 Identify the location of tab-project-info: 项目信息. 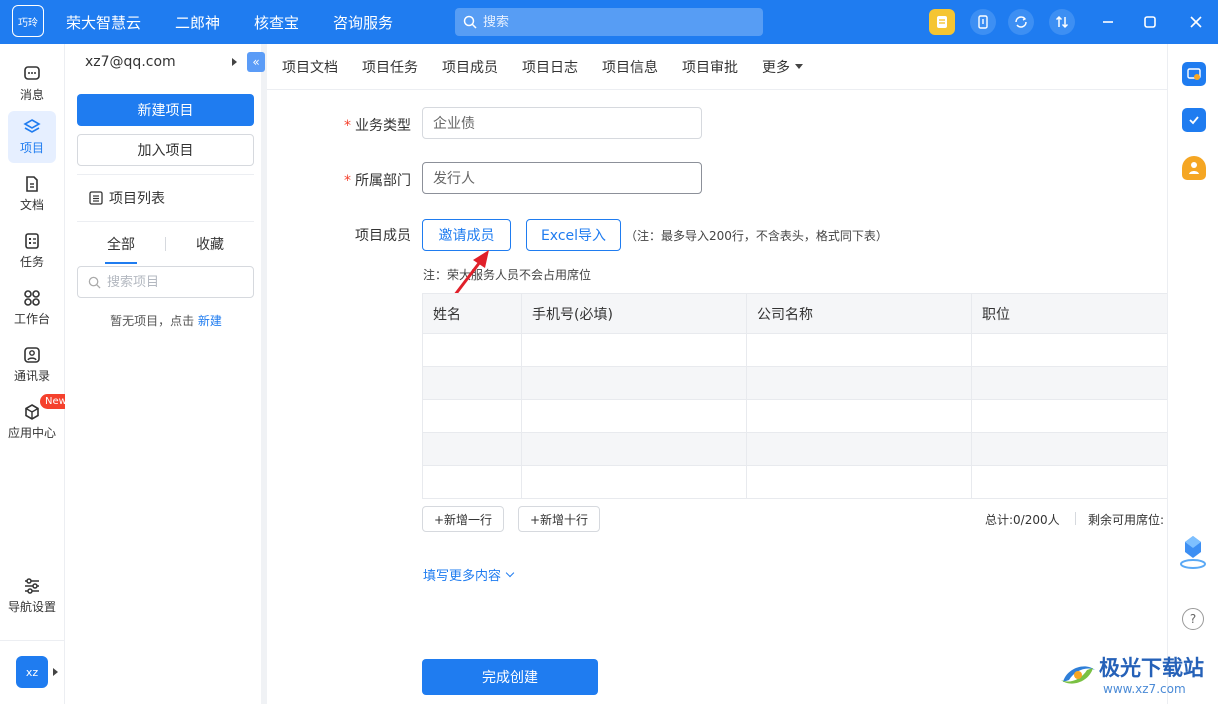
(630, 67).